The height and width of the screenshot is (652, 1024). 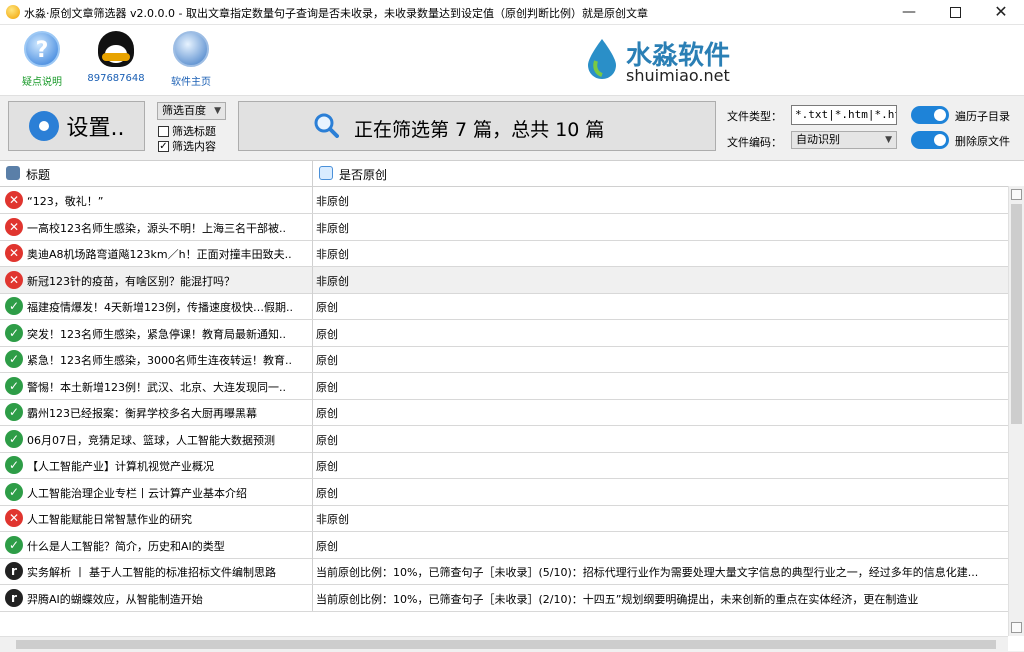 What do you see at coordinates (844, 115) in the screenshot?
I see `file-type-input: *.txt|*.htm|*.ht` at bounding box center [844, 115].